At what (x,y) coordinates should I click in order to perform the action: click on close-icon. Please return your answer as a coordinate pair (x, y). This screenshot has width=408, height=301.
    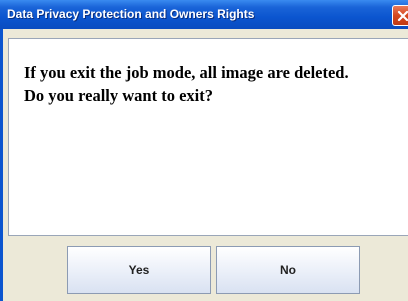
    Looking at the image, I should click on (402, 16).